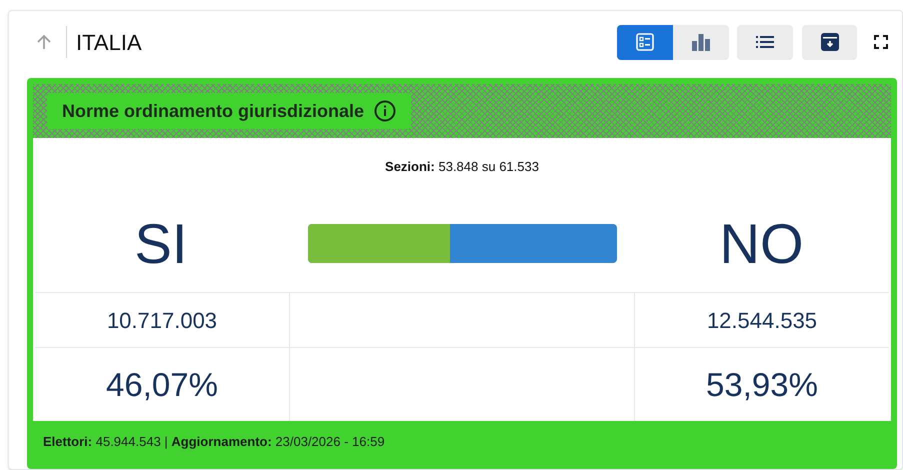 The image size is (903, 470). Describe the element at coordinates (162, 384) in the screenshot. I see `yes-percent: 46,07%` at that location.